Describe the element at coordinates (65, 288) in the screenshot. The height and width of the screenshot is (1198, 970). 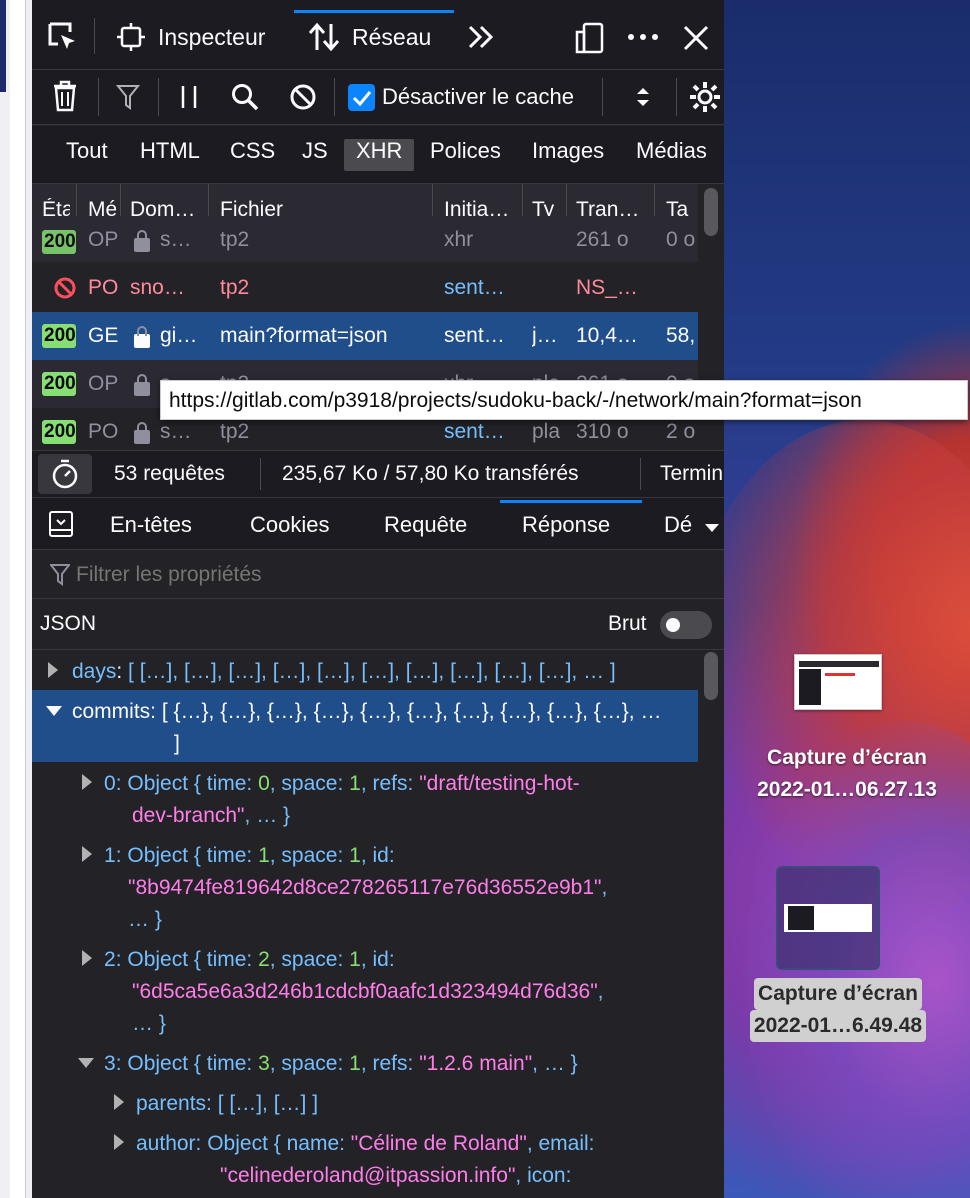
I see `blocked-icon` at that location.